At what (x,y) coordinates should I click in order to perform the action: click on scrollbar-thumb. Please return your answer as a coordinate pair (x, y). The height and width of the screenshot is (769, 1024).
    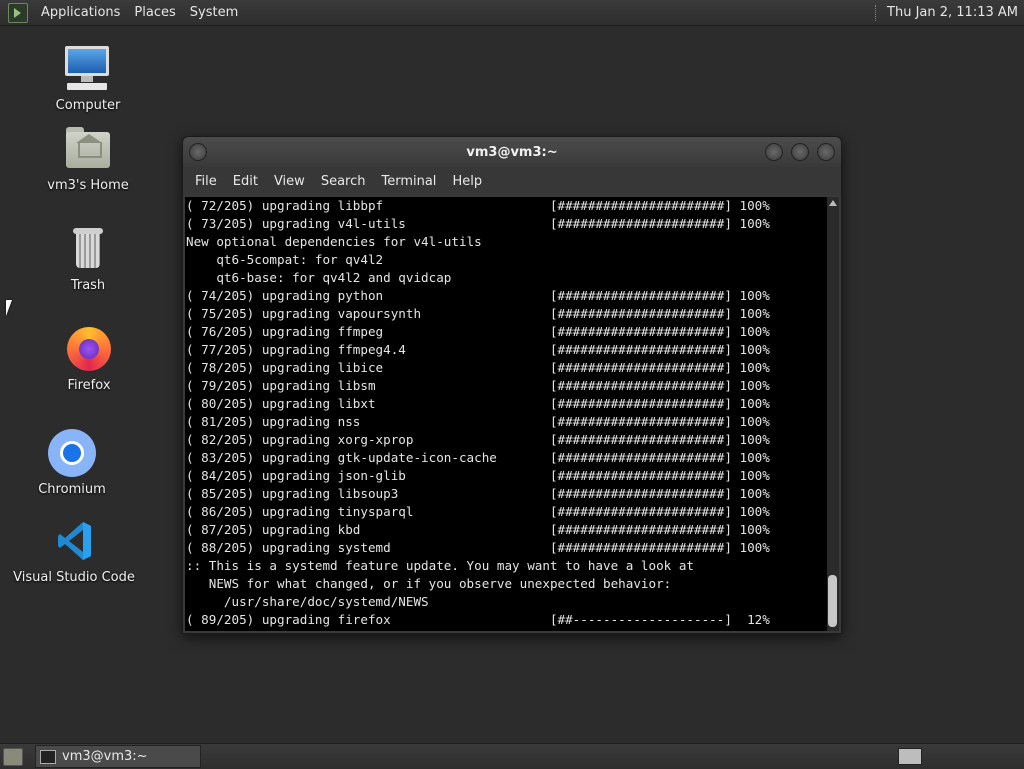
    Looking at the image, I should click on (832, 601).